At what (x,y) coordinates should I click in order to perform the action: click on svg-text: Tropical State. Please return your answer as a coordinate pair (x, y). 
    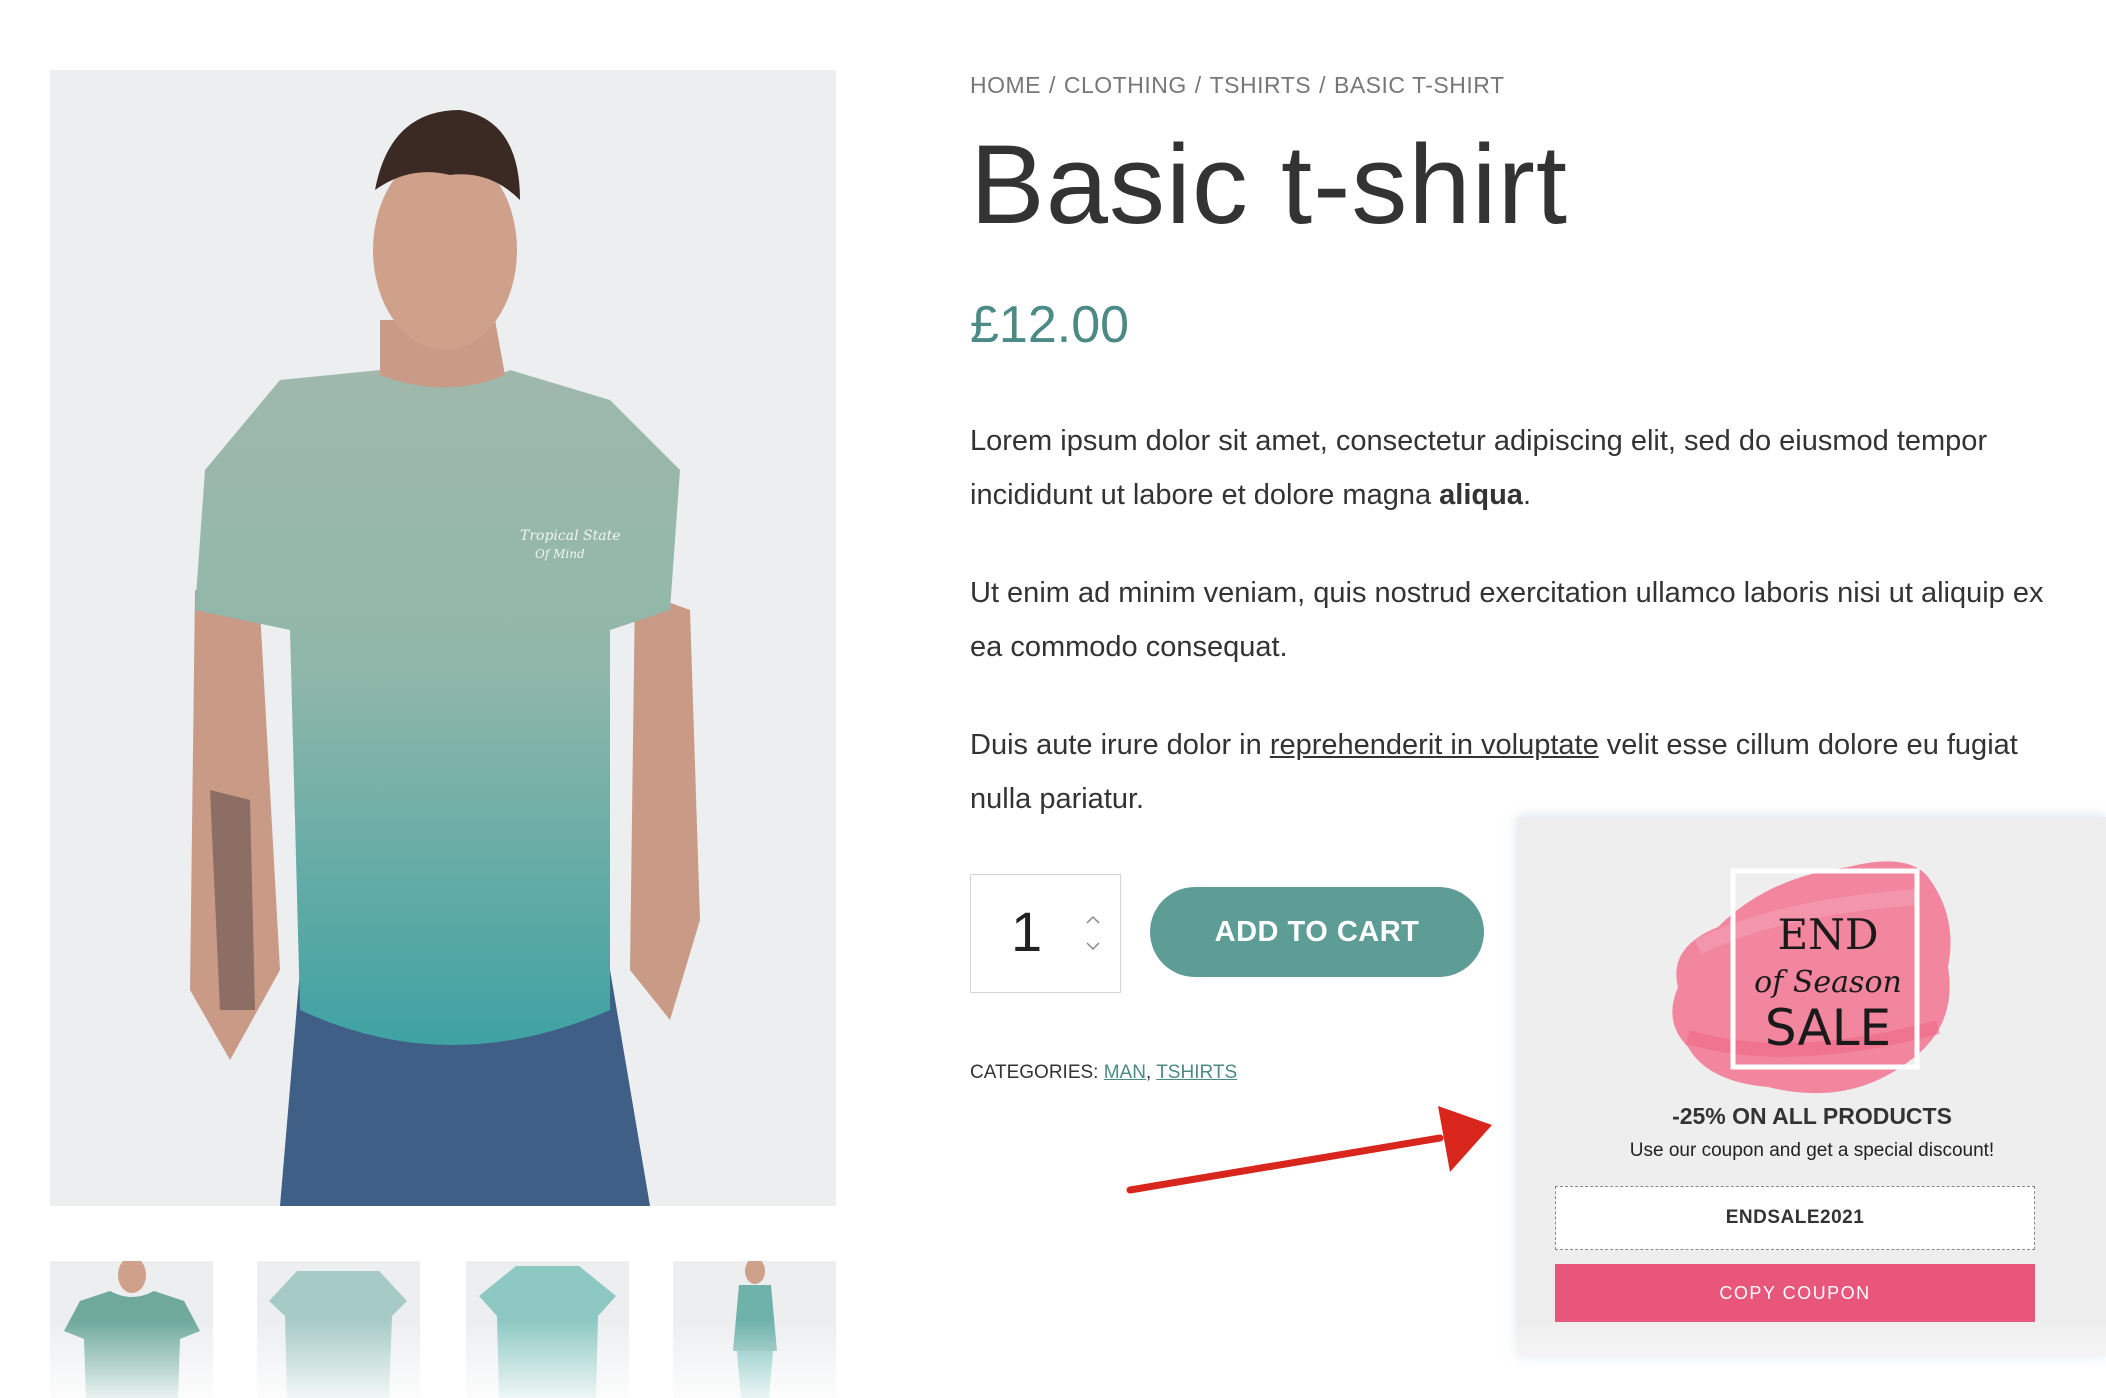
    Looking at the image, I should click on (570, 536).